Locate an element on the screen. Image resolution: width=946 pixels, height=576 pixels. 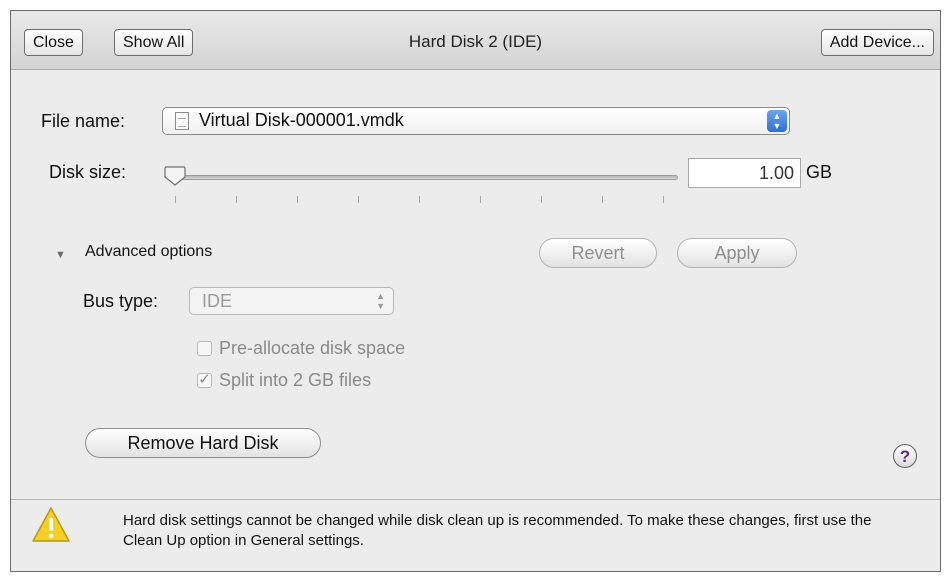
file-name-popup: Virtual Disk-000001.vmdk ▲ ▼ is located at coordinates (476, 121).